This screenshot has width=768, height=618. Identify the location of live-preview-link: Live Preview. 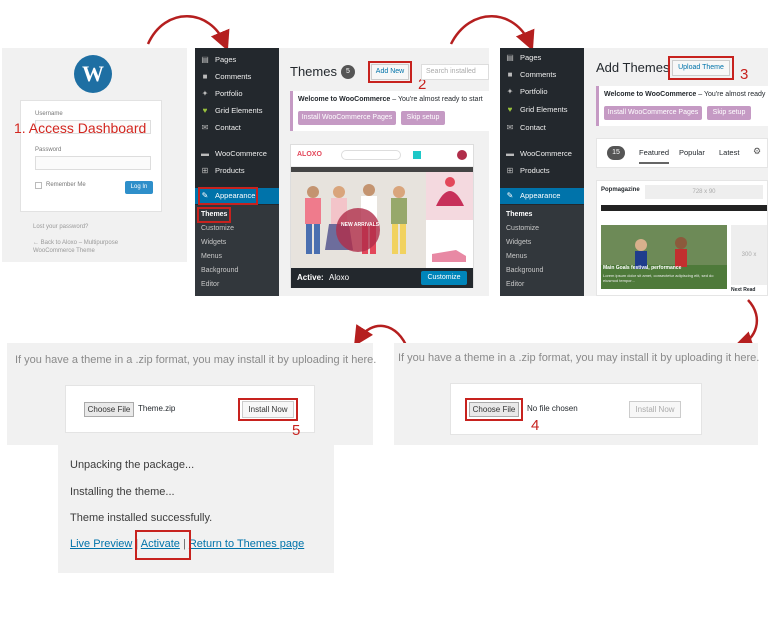
(101, 544).